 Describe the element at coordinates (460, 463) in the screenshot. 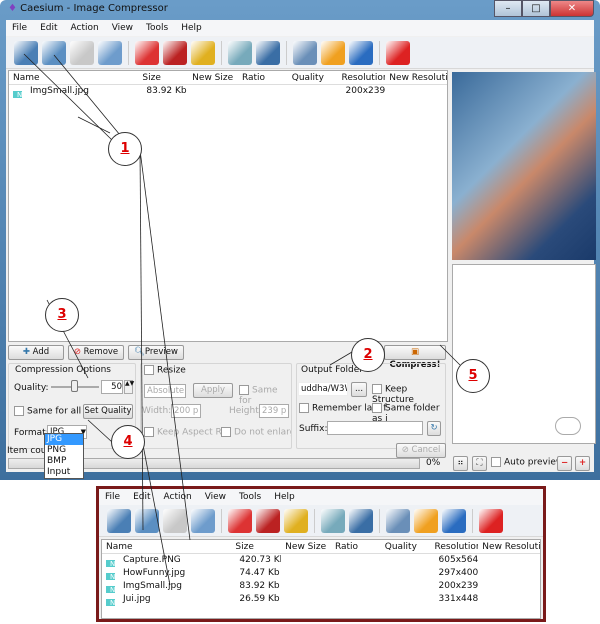

I see `fit-icon: ⠶` at that location.